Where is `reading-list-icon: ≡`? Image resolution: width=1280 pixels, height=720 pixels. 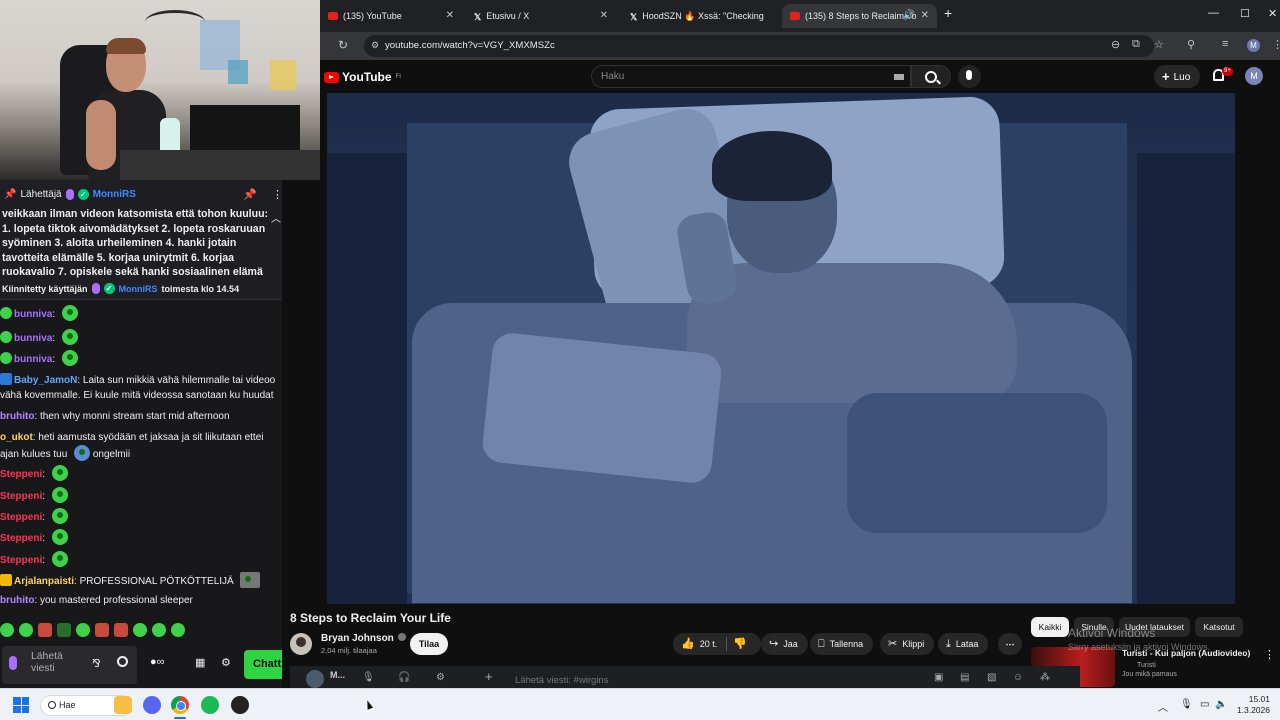 reading-list-icon: ≡ is located at coordinates (1225, 44).